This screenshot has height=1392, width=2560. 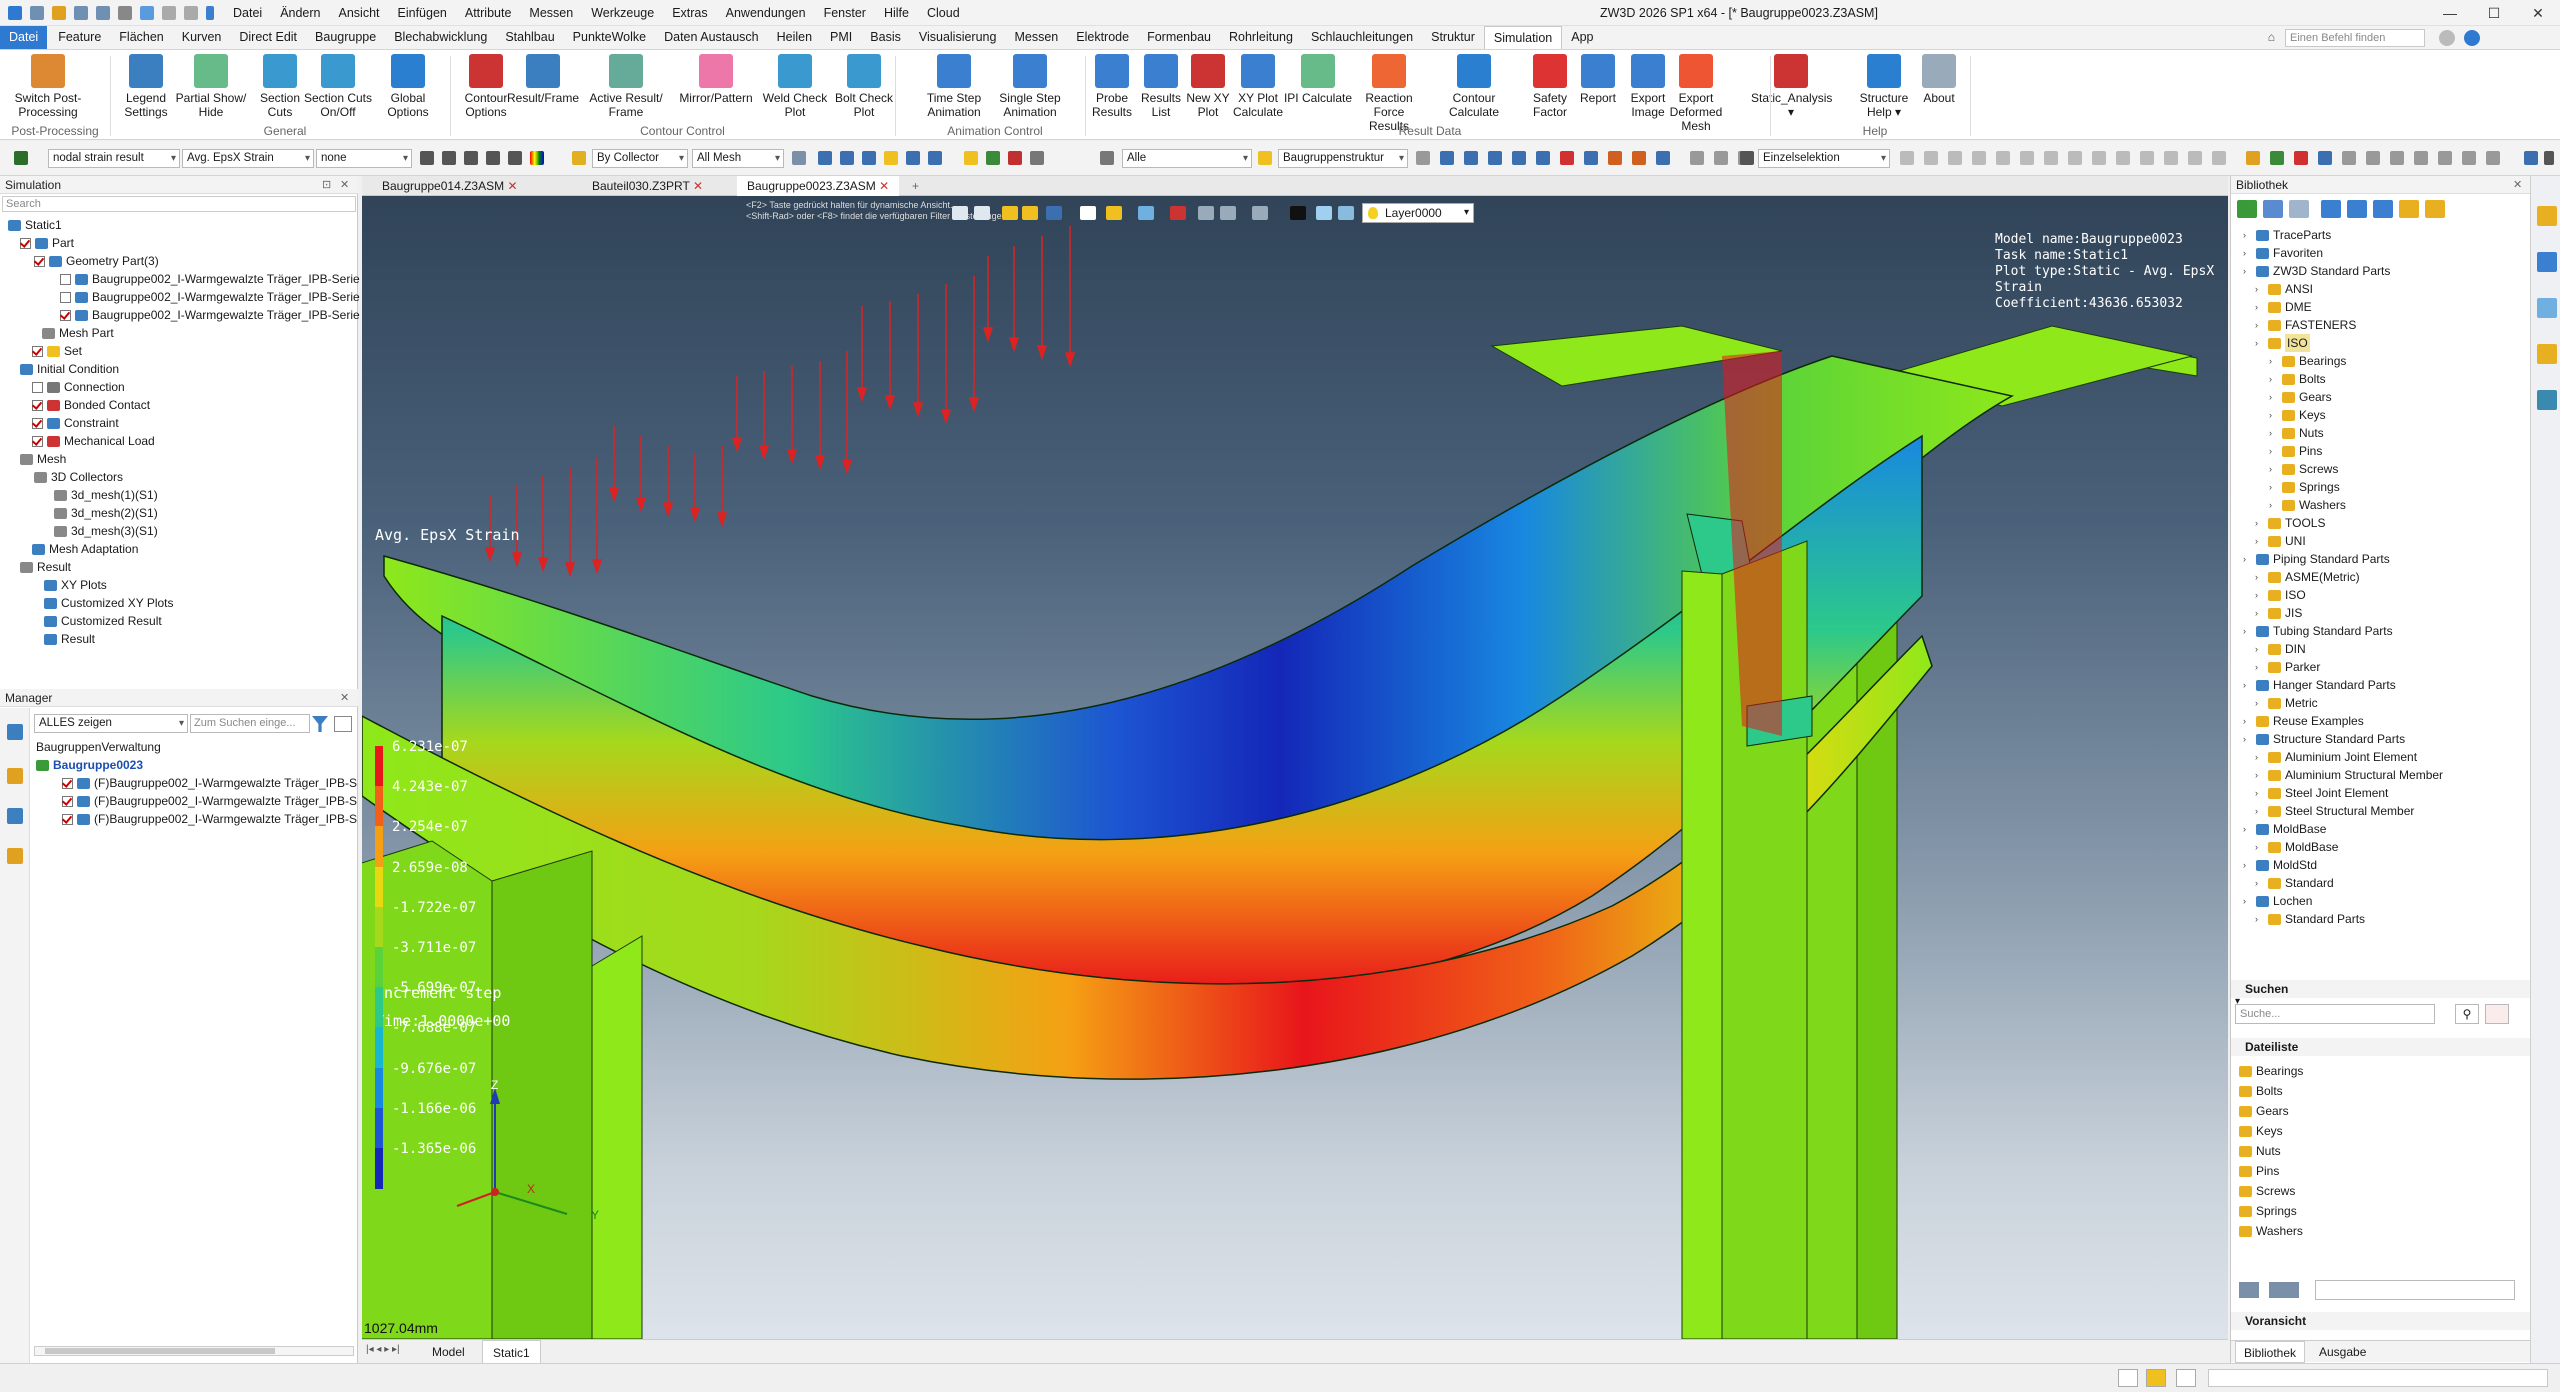 I want to click on tab-static1: Static1, so click(x=511, y=1352).